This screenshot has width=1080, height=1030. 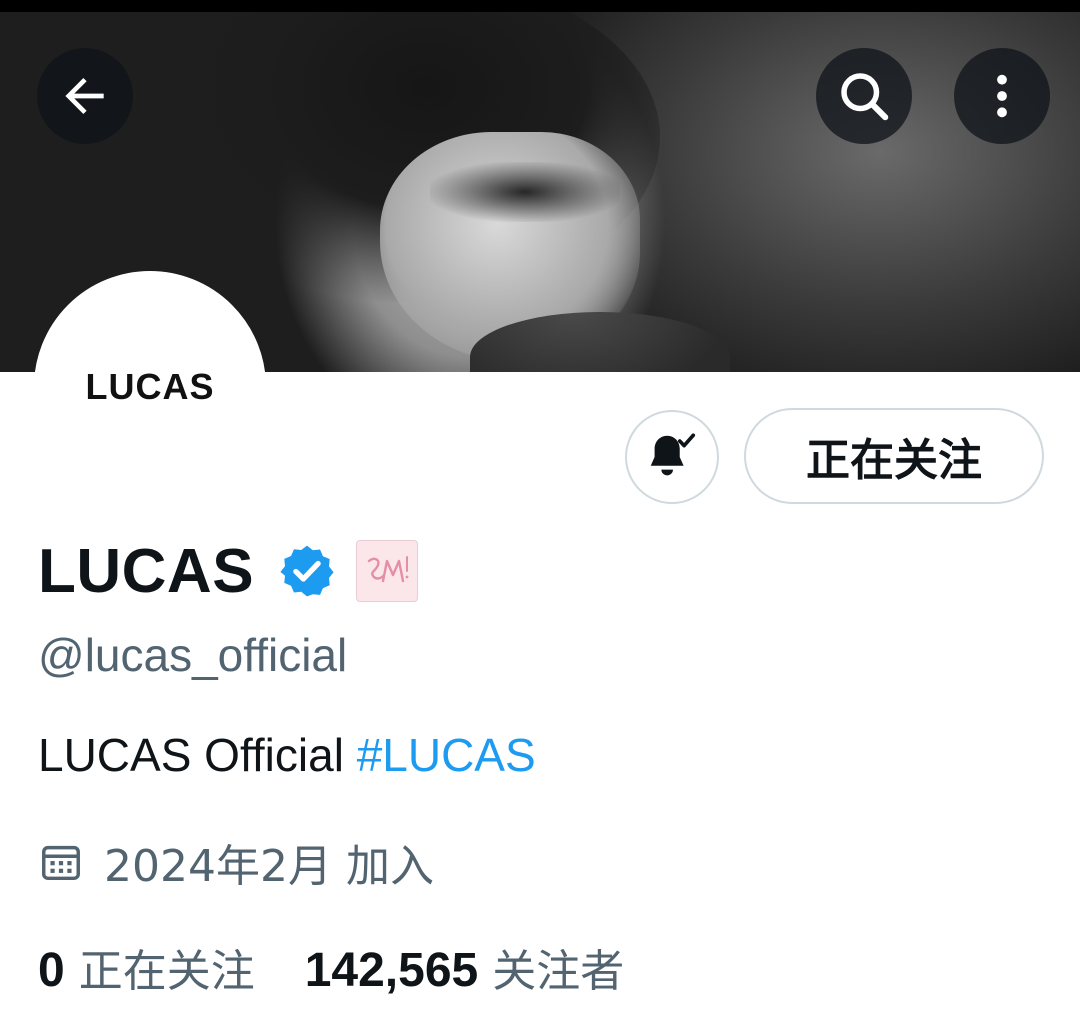 I want to click on avatar-logo-text: LUCAS, so click(x=150, y=386).